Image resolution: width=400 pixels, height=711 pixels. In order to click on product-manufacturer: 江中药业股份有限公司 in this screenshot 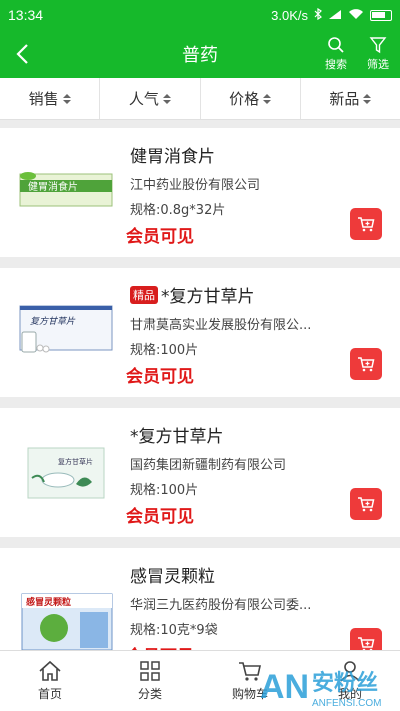, I will do `click(195, 185)`.